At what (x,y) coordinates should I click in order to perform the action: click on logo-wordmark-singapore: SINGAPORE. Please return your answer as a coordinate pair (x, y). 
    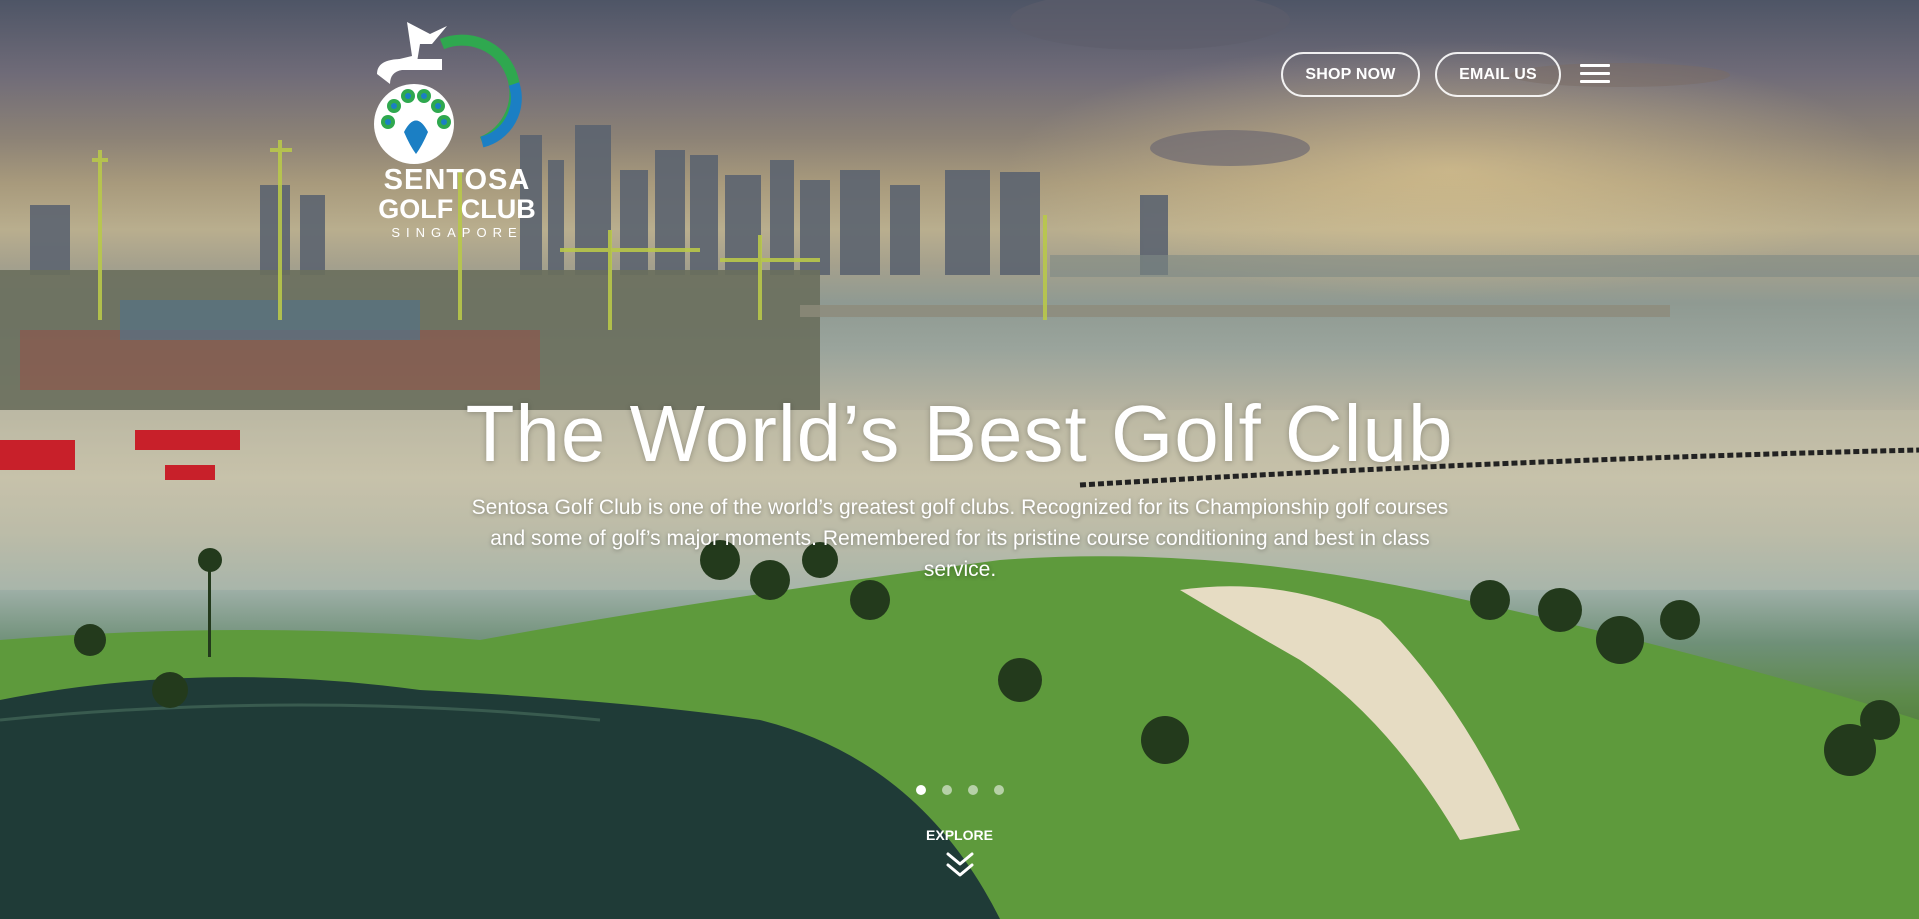
    Looking at the image, I should click on (457, 232).